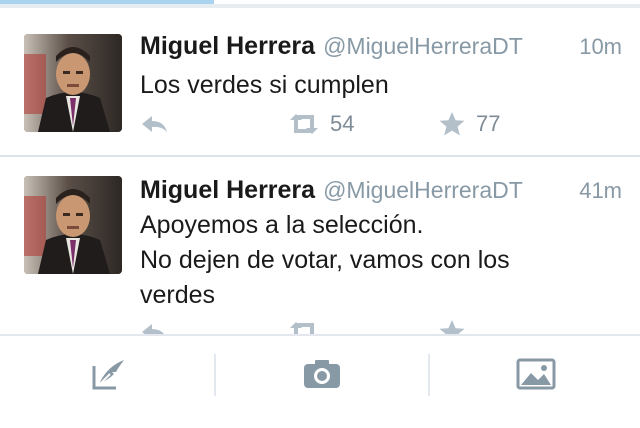 The image size is (640, 428). What do you see at coordinates (600, 47) in the screenshot?
I see `tweet-timestamp: 10m` at bounding box center [600, 47].